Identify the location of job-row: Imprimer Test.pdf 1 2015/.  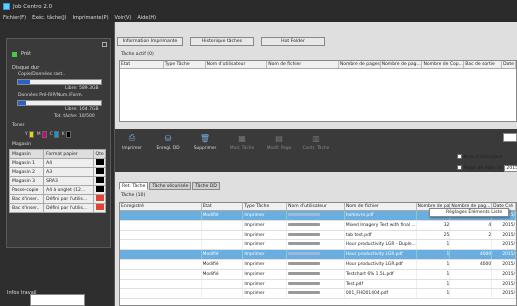
(318, 284).